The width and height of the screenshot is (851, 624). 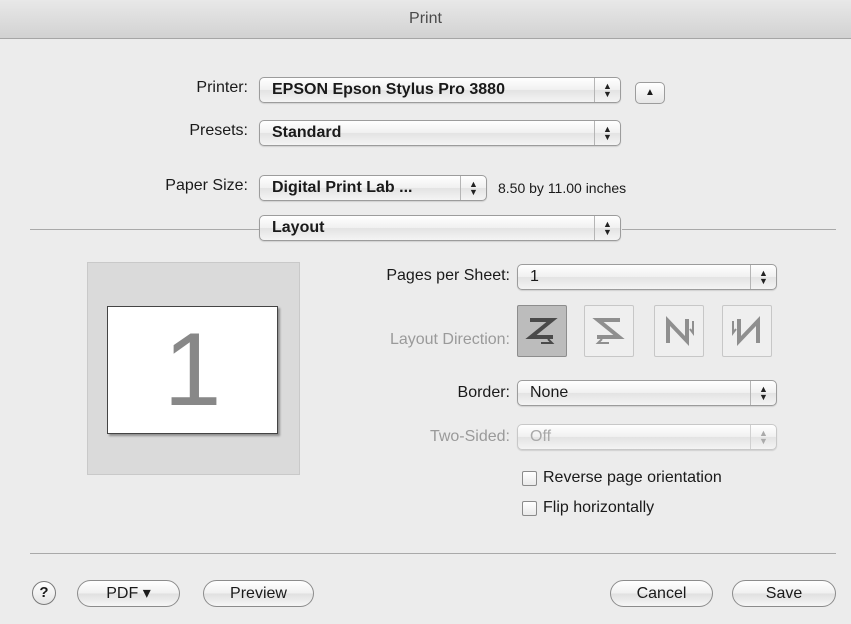 What do you see at coordinates (128, 593) in the screenshot?
I see `pdf-menu-button: PDF ▾` at bounding box center [128, 593].